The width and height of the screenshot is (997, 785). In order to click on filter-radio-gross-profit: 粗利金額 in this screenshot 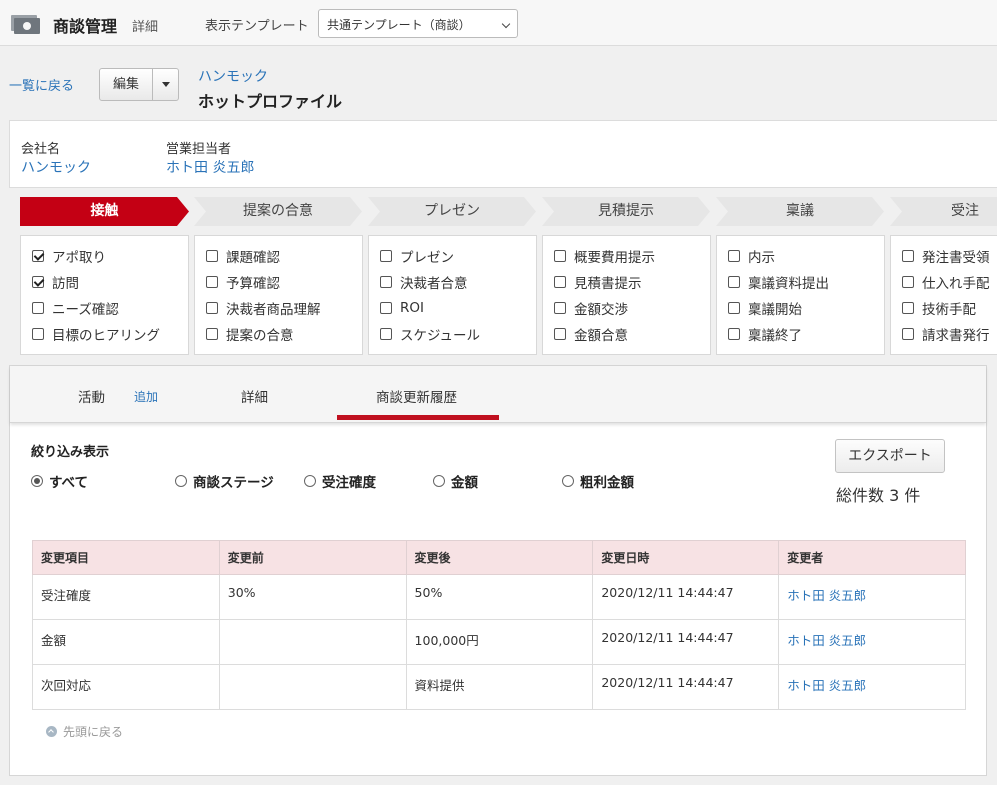, I will do `click(598, 481)`.